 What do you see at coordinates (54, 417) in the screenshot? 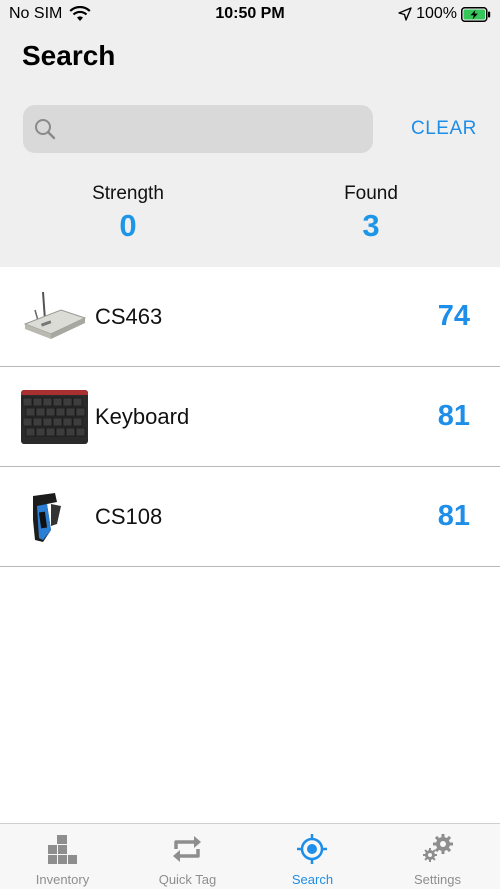
I see `keyboard-image` at bounding box center [54, 417].